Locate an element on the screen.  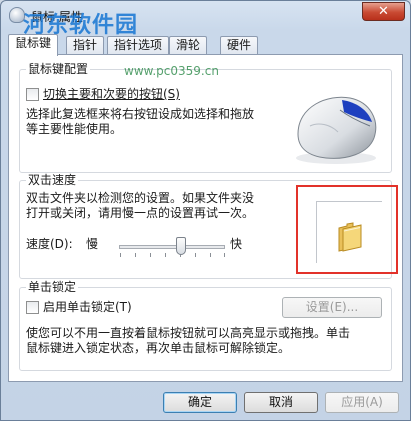
apply-button: 应用(A) is located at coordinates (362, 402).